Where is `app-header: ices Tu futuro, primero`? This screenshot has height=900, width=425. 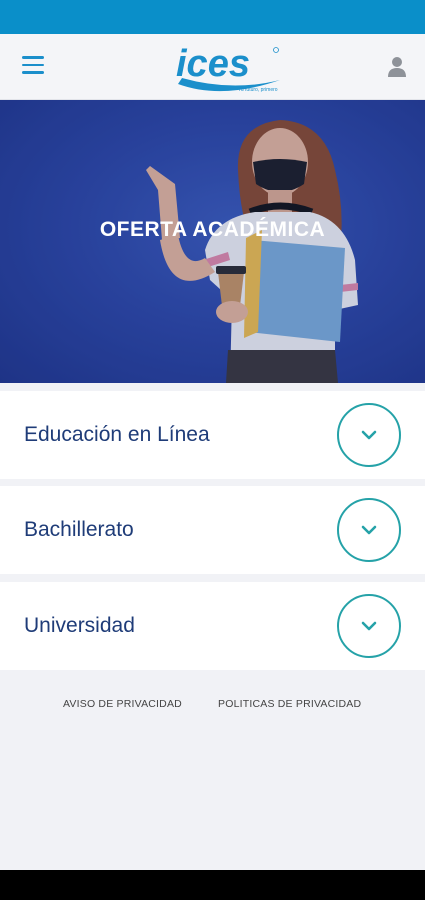 app-header: ices Tu futuro, primero is located at coordinates (212, 67).